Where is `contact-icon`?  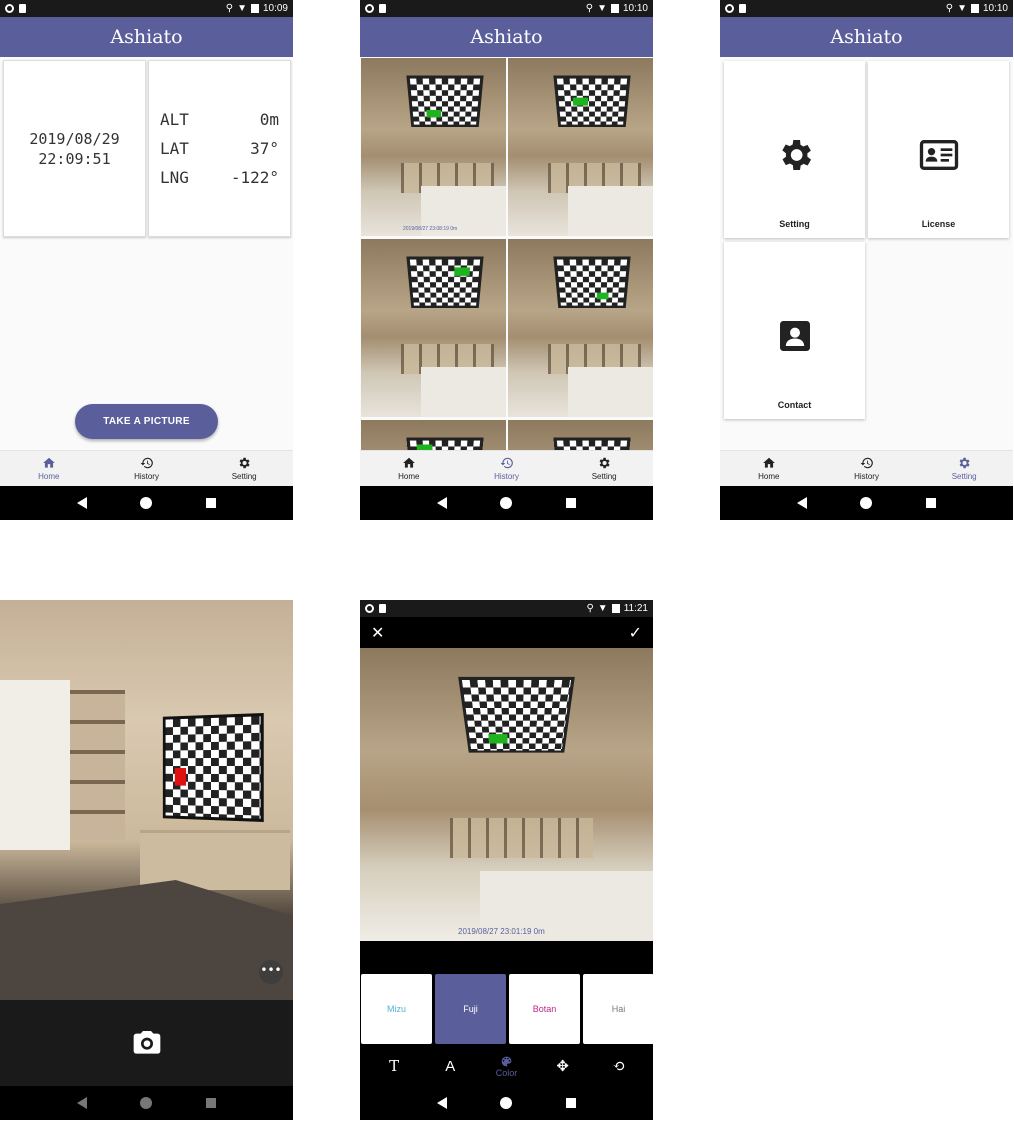
contact-icon is located at coordinates (794, 335).